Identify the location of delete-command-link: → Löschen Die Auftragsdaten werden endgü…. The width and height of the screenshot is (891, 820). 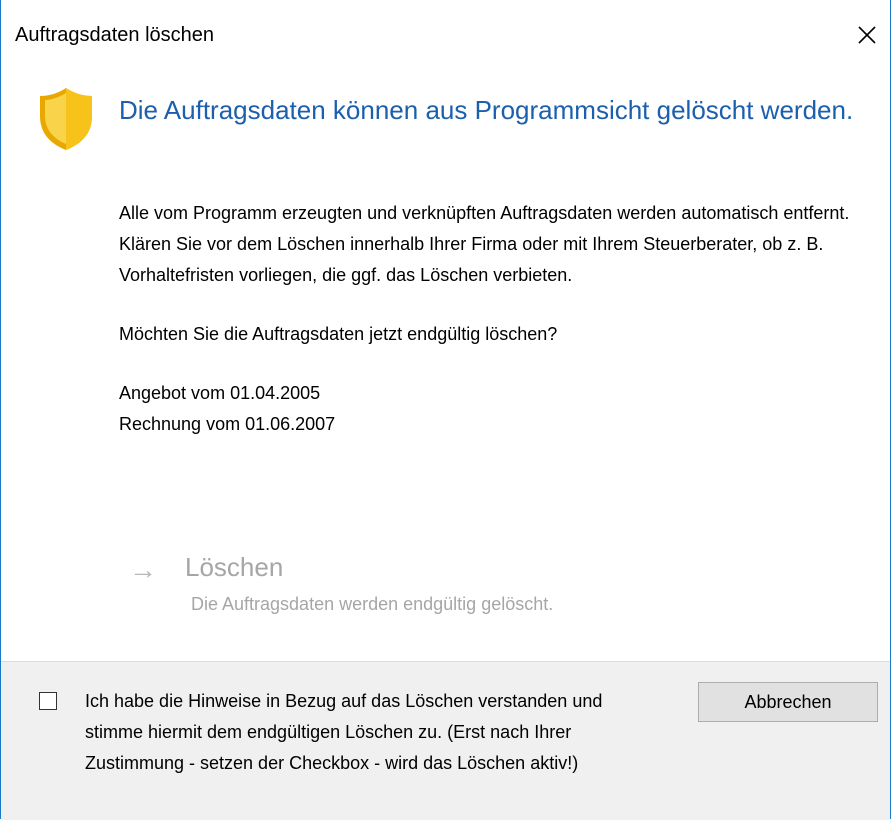
(429, 590).